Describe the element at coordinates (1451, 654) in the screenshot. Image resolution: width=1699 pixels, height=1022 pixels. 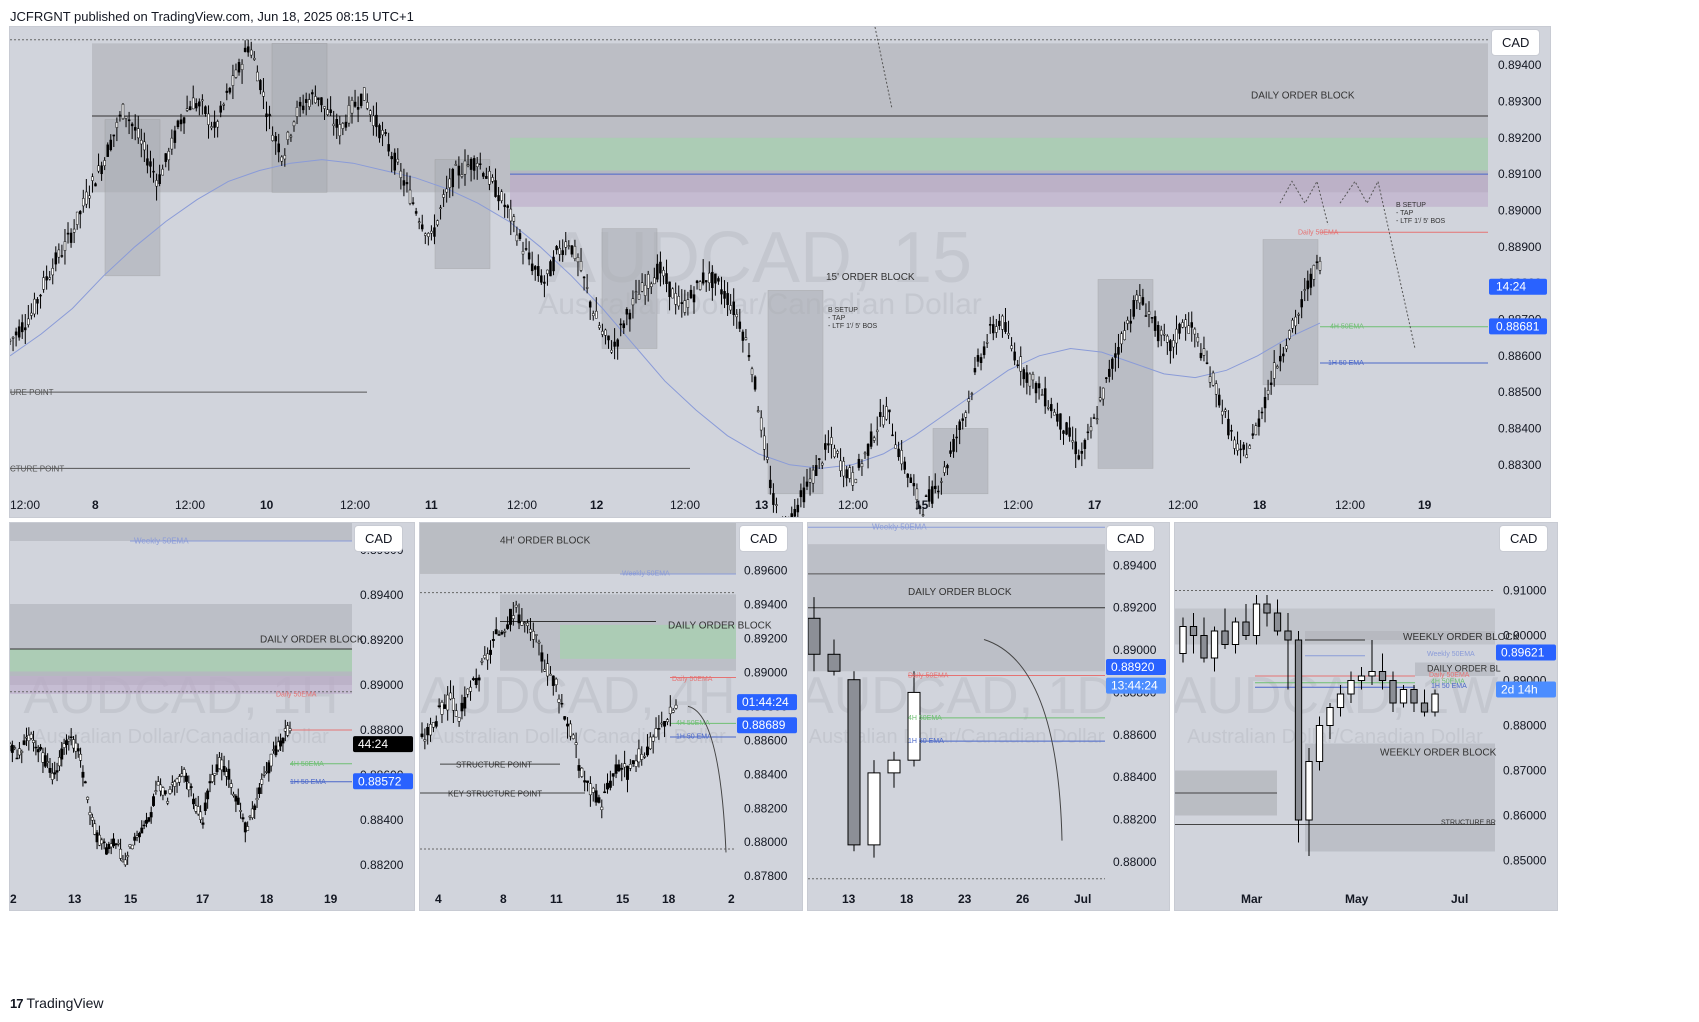
I see `annotation-1: Weekly 50EMA` at that location.